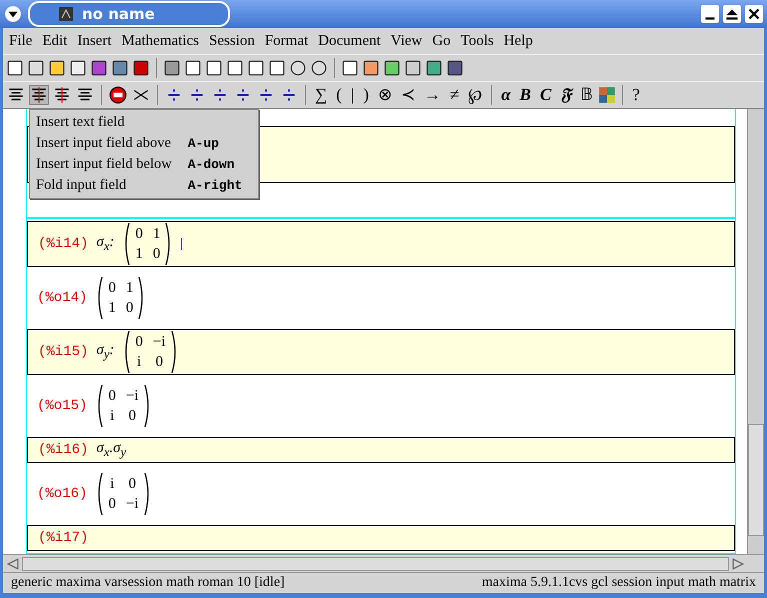  I want to click on window-title: no name, so click(118, 14).